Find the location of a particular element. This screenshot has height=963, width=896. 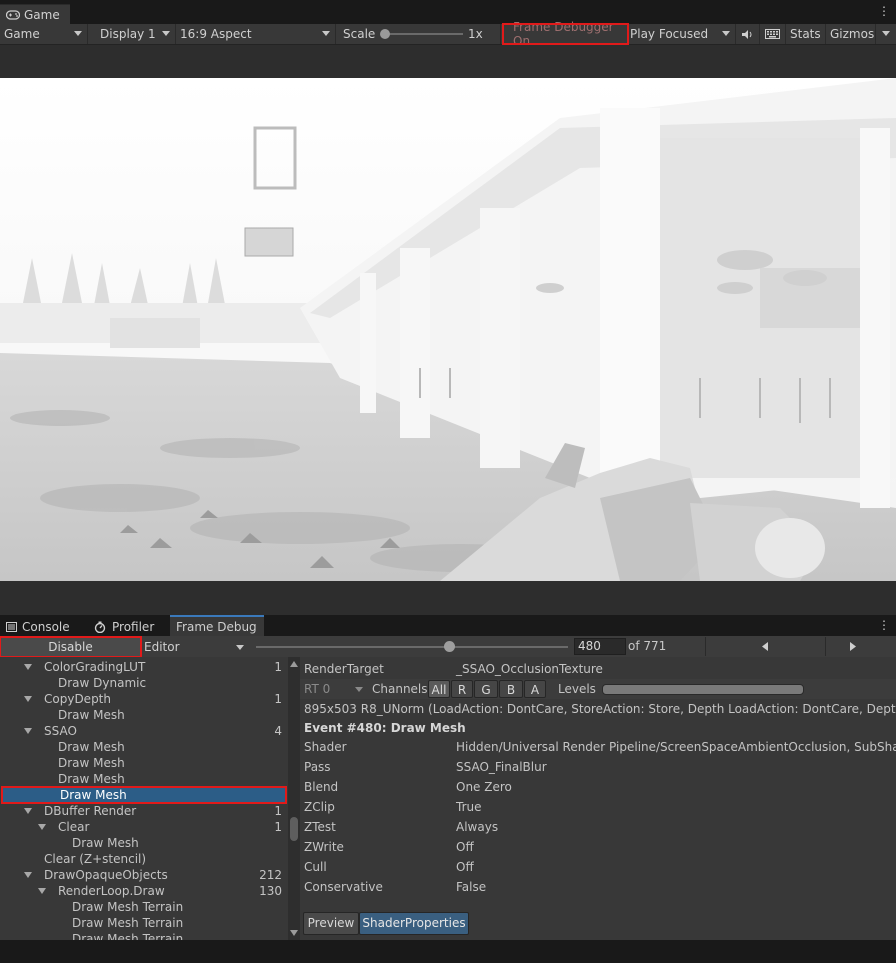

event-index-field: 480 is located at coordinates (600, 646).